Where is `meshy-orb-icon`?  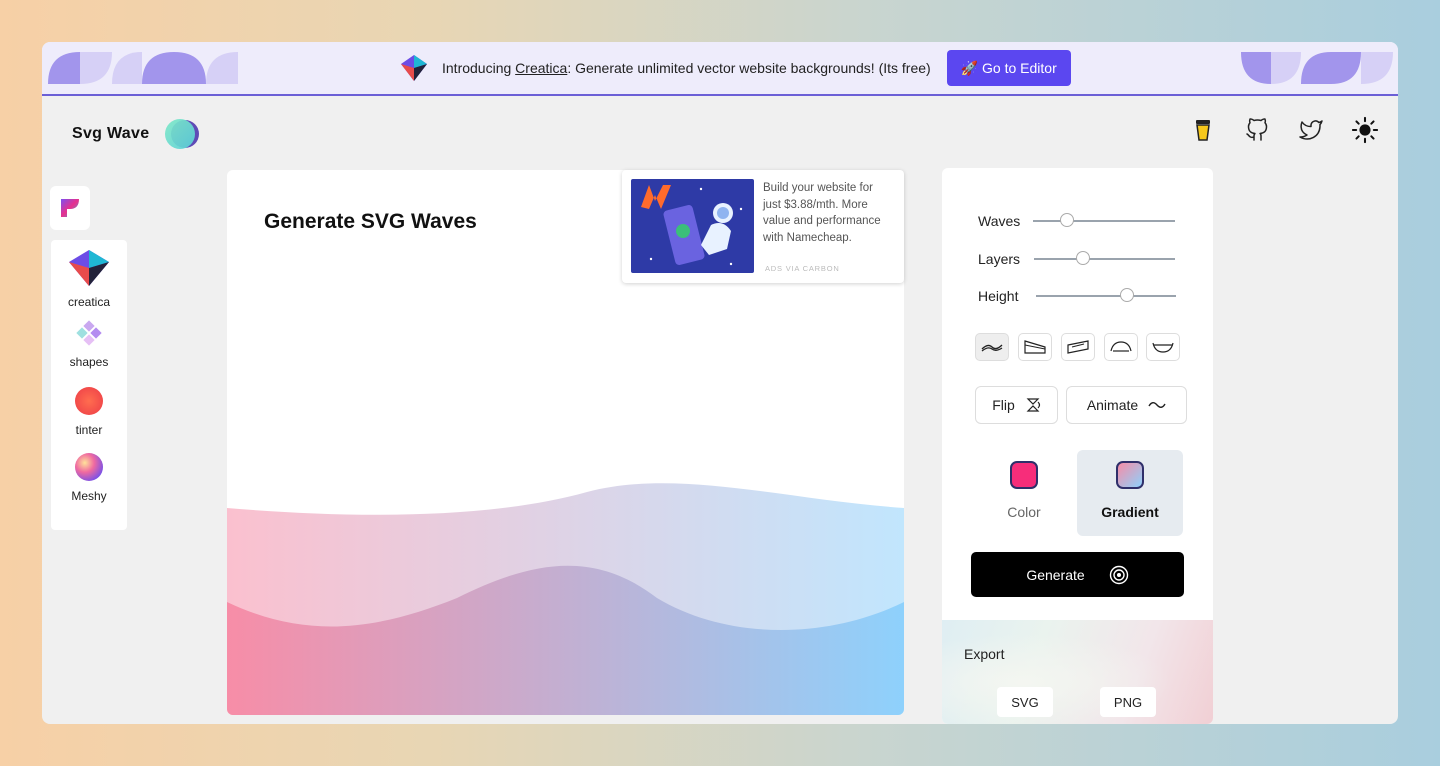
meshy-orb-icon is located at coordinates (89, 467).